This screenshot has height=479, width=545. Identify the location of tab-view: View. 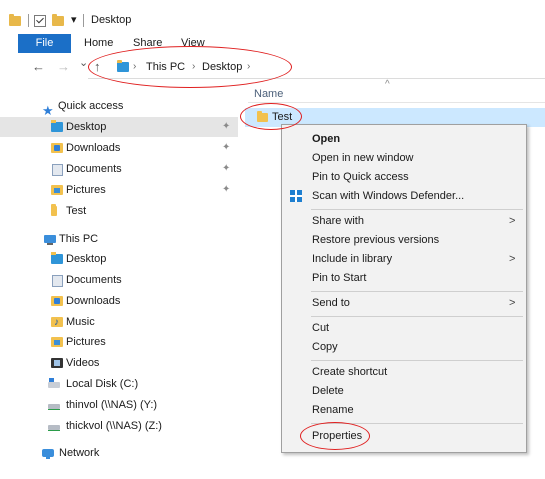
(193, 43).